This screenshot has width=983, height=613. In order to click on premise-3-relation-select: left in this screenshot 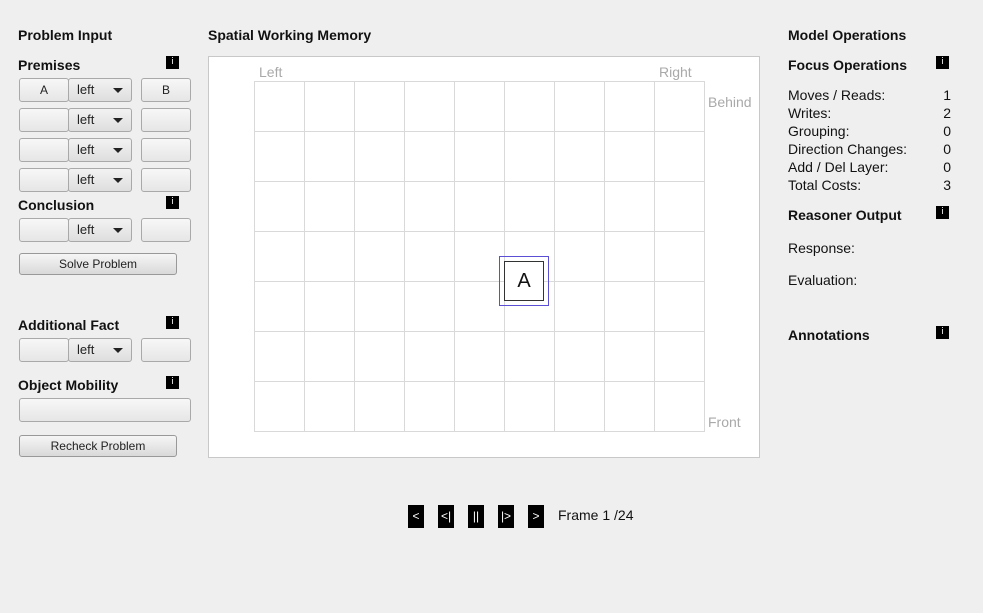, I will do `click(100, 150)`.